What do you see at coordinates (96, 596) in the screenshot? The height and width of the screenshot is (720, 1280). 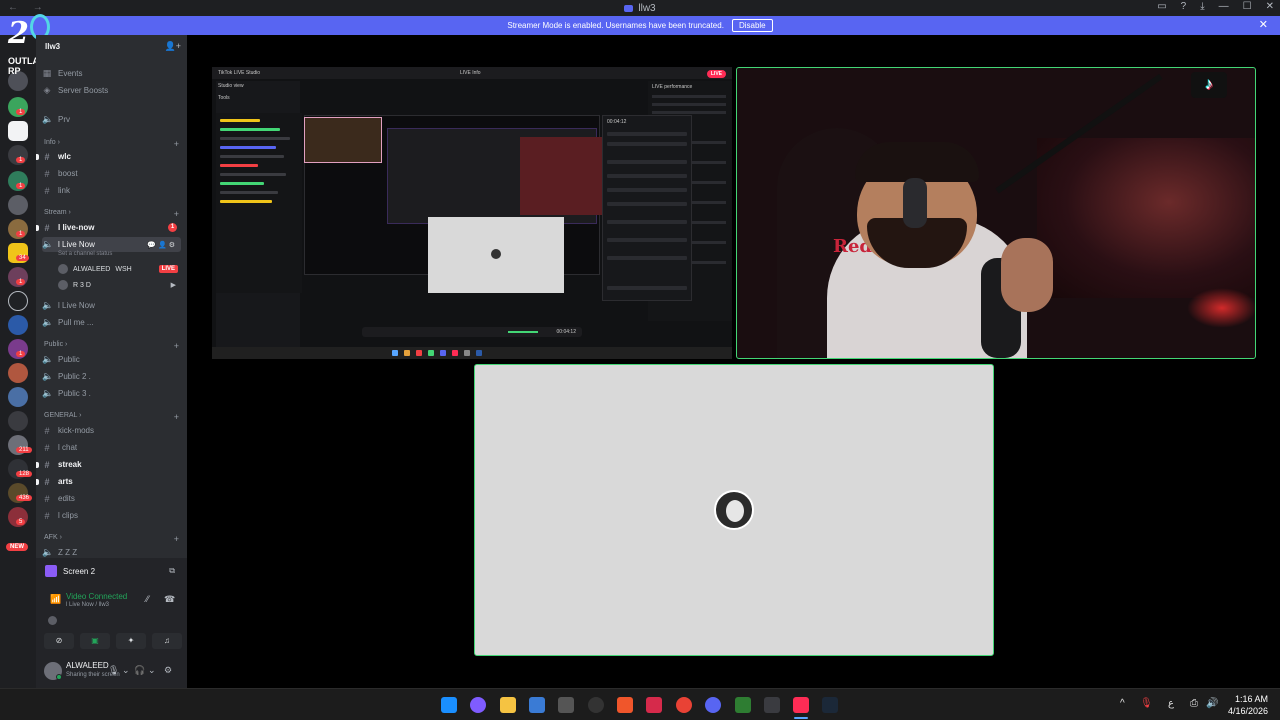 I see `connection-status: Video Connected` at bounding box center [96, 596].